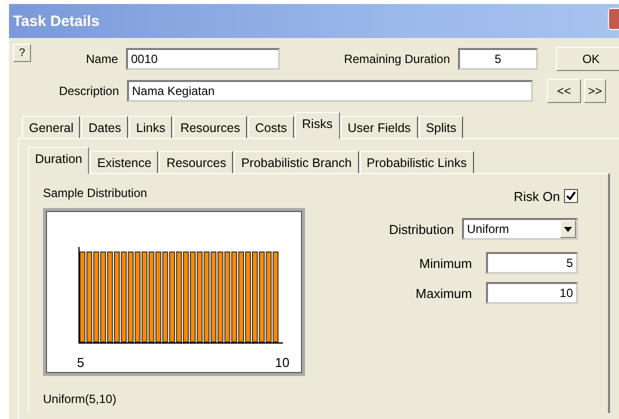 The height and width of the screenshot is (419, 619). I want to click on tab: Dates, so click(104, 127).